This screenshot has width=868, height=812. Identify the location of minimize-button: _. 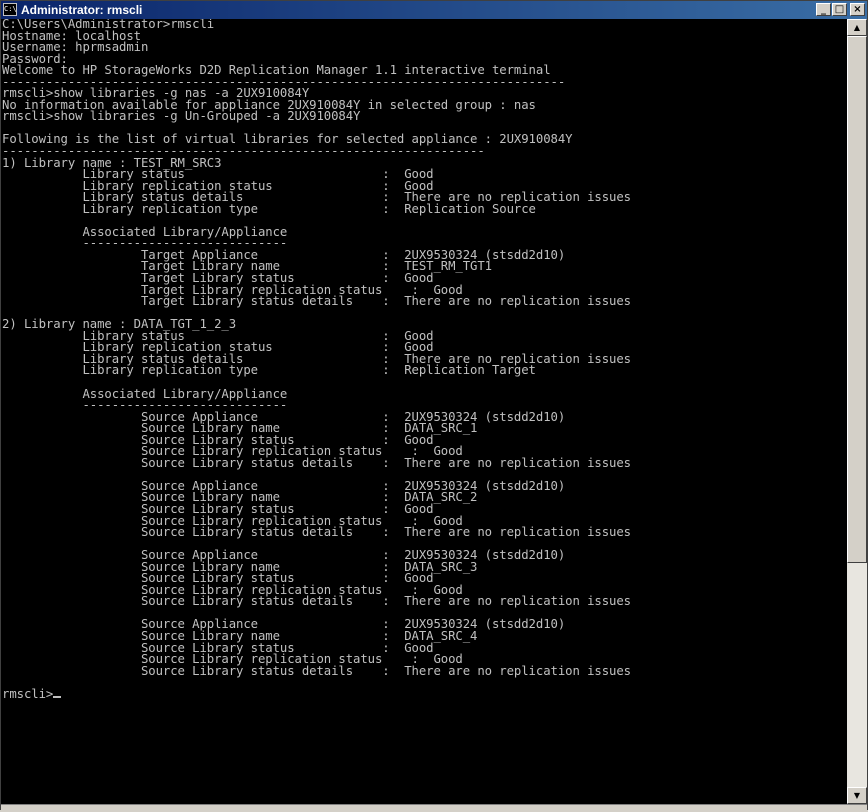
(823, 9).